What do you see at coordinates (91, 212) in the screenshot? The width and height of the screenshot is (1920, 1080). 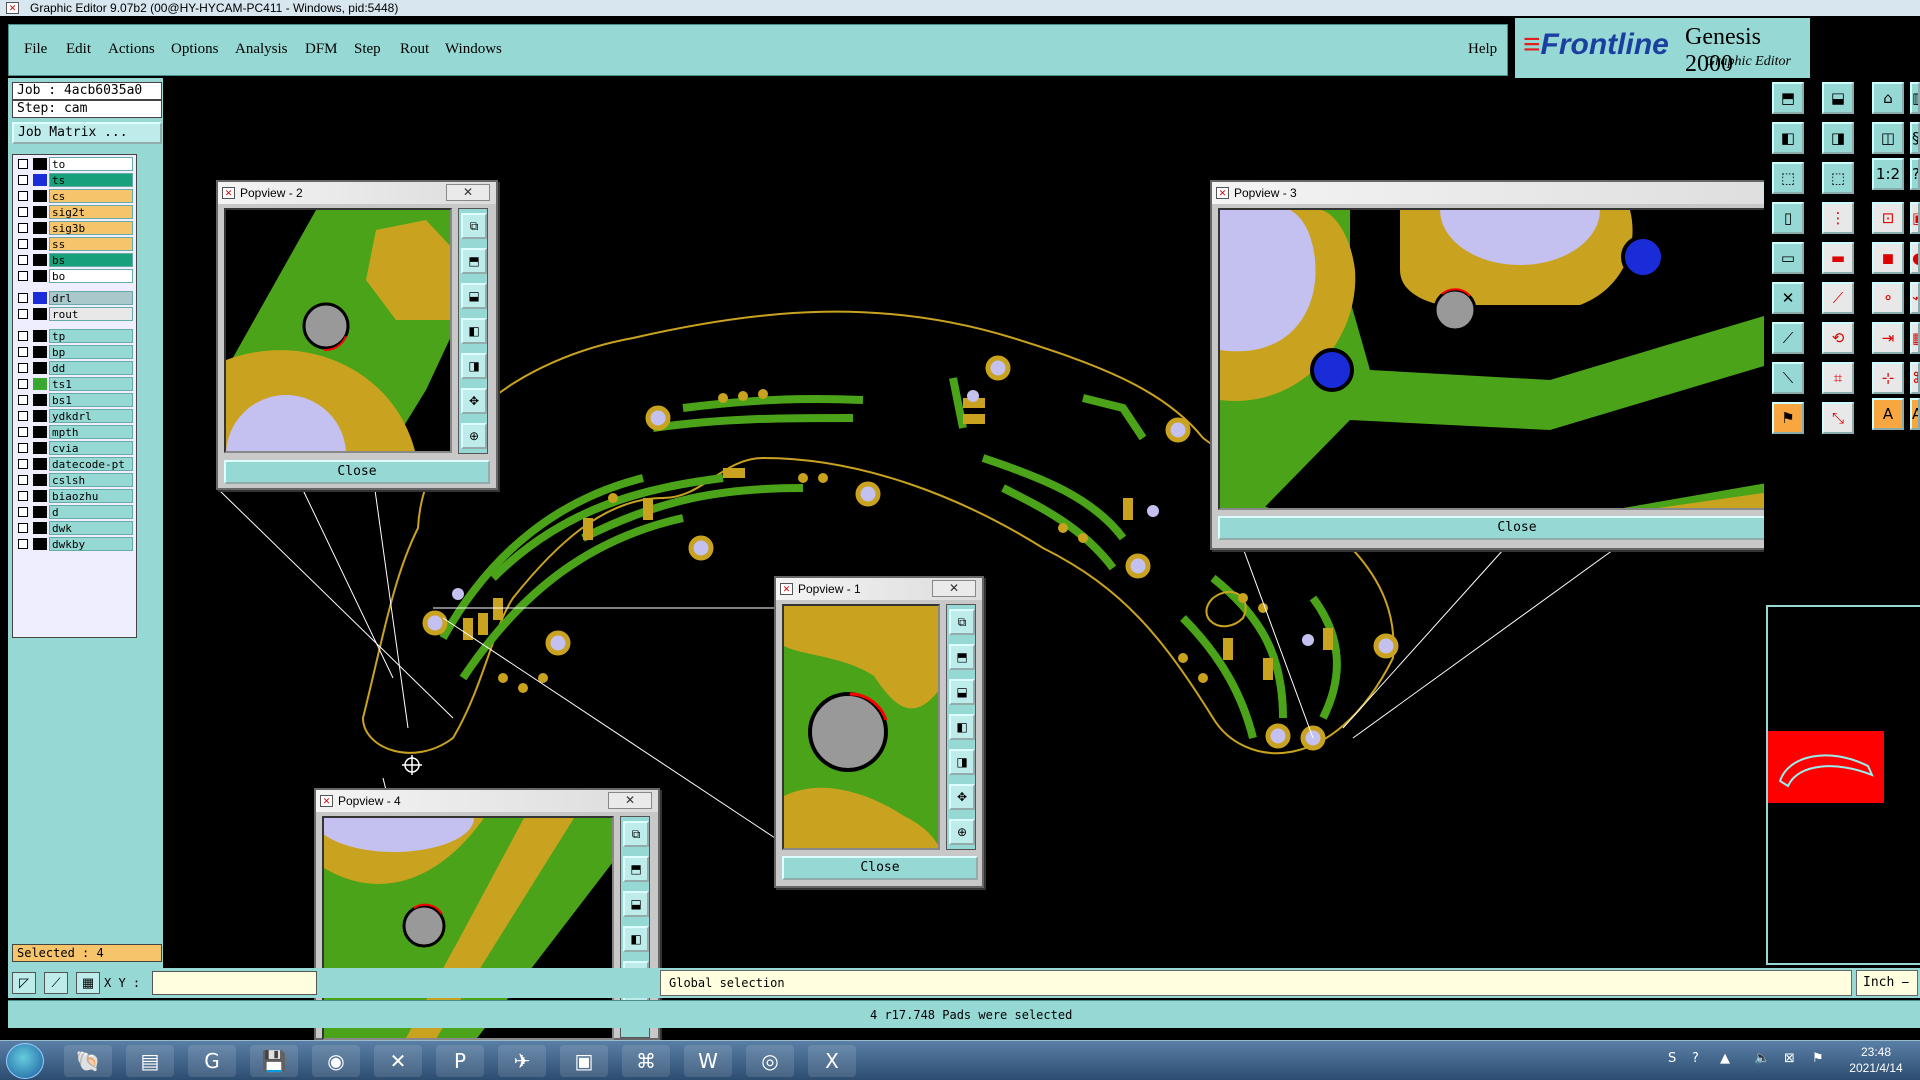 I see `layer-name: sig2t` at bounding box center [91, 212].